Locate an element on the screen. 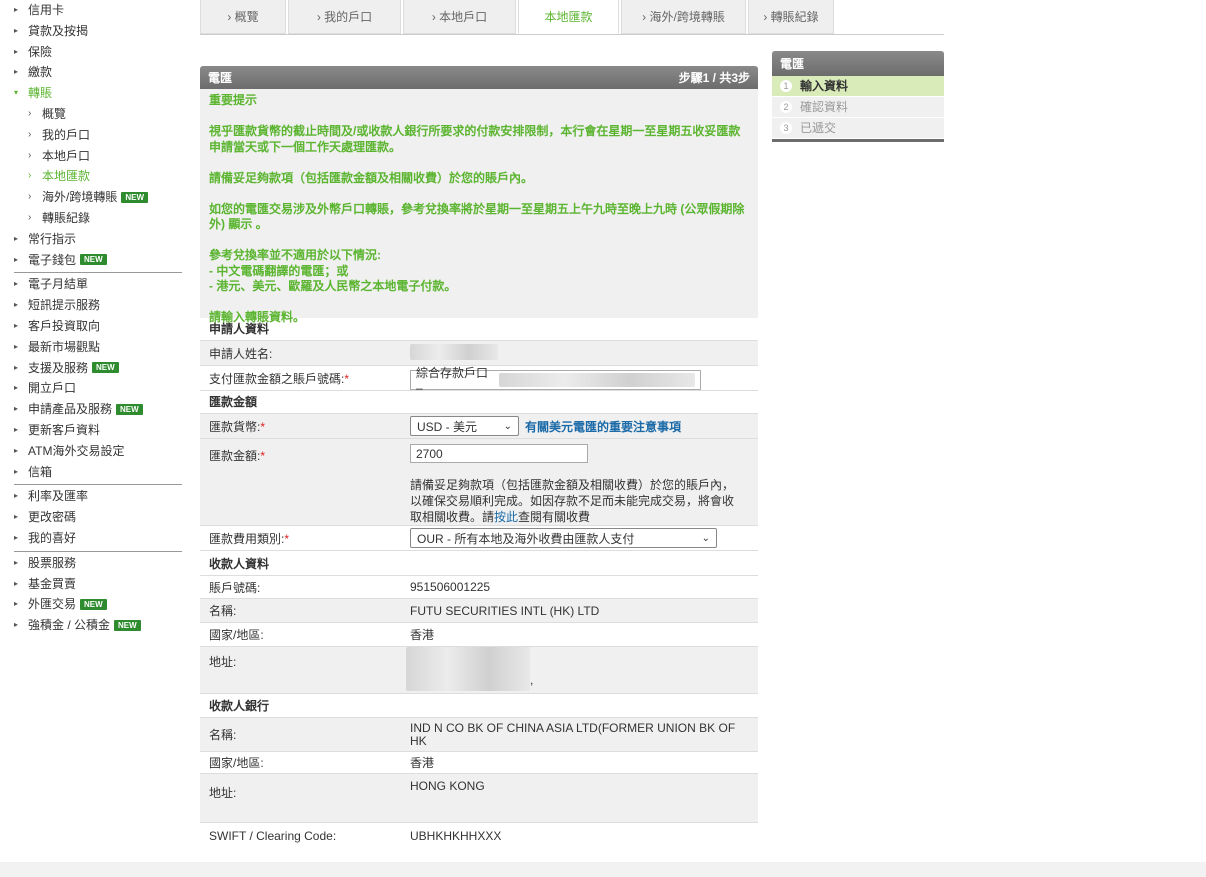 Image resolution: width=1206 pixels, height=877 pixels. sidebar-item-sms-alerts: ▸ 短訊提示服務 is located at coordinates (98, 305).